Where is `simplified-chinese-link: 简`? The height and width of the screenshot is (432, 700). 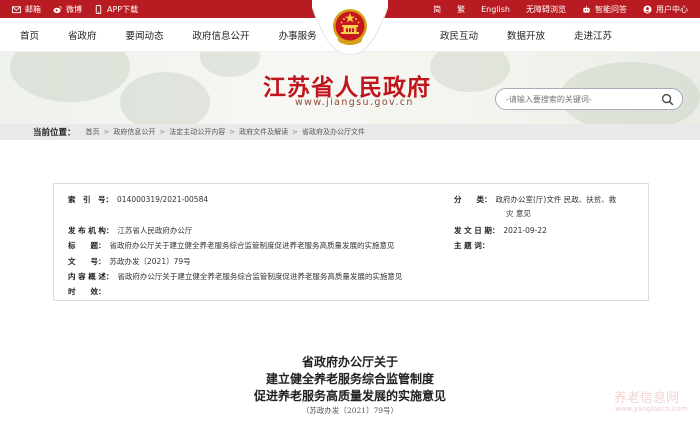
simplified-chinese-link: 简 is located at coordinates (437, 9).